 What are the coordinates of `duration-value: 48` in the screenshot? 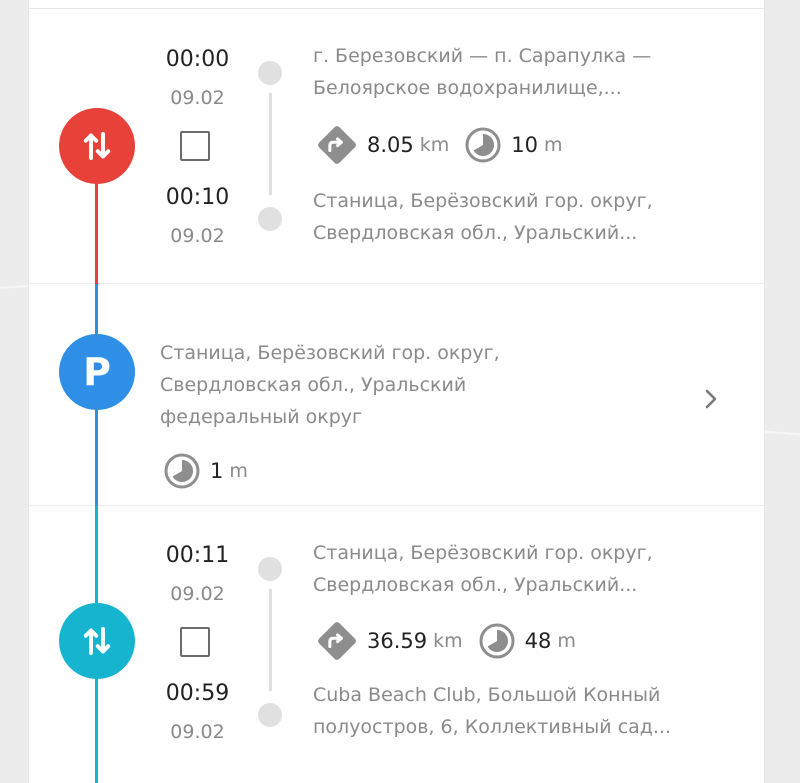 It's located at (538, 641).